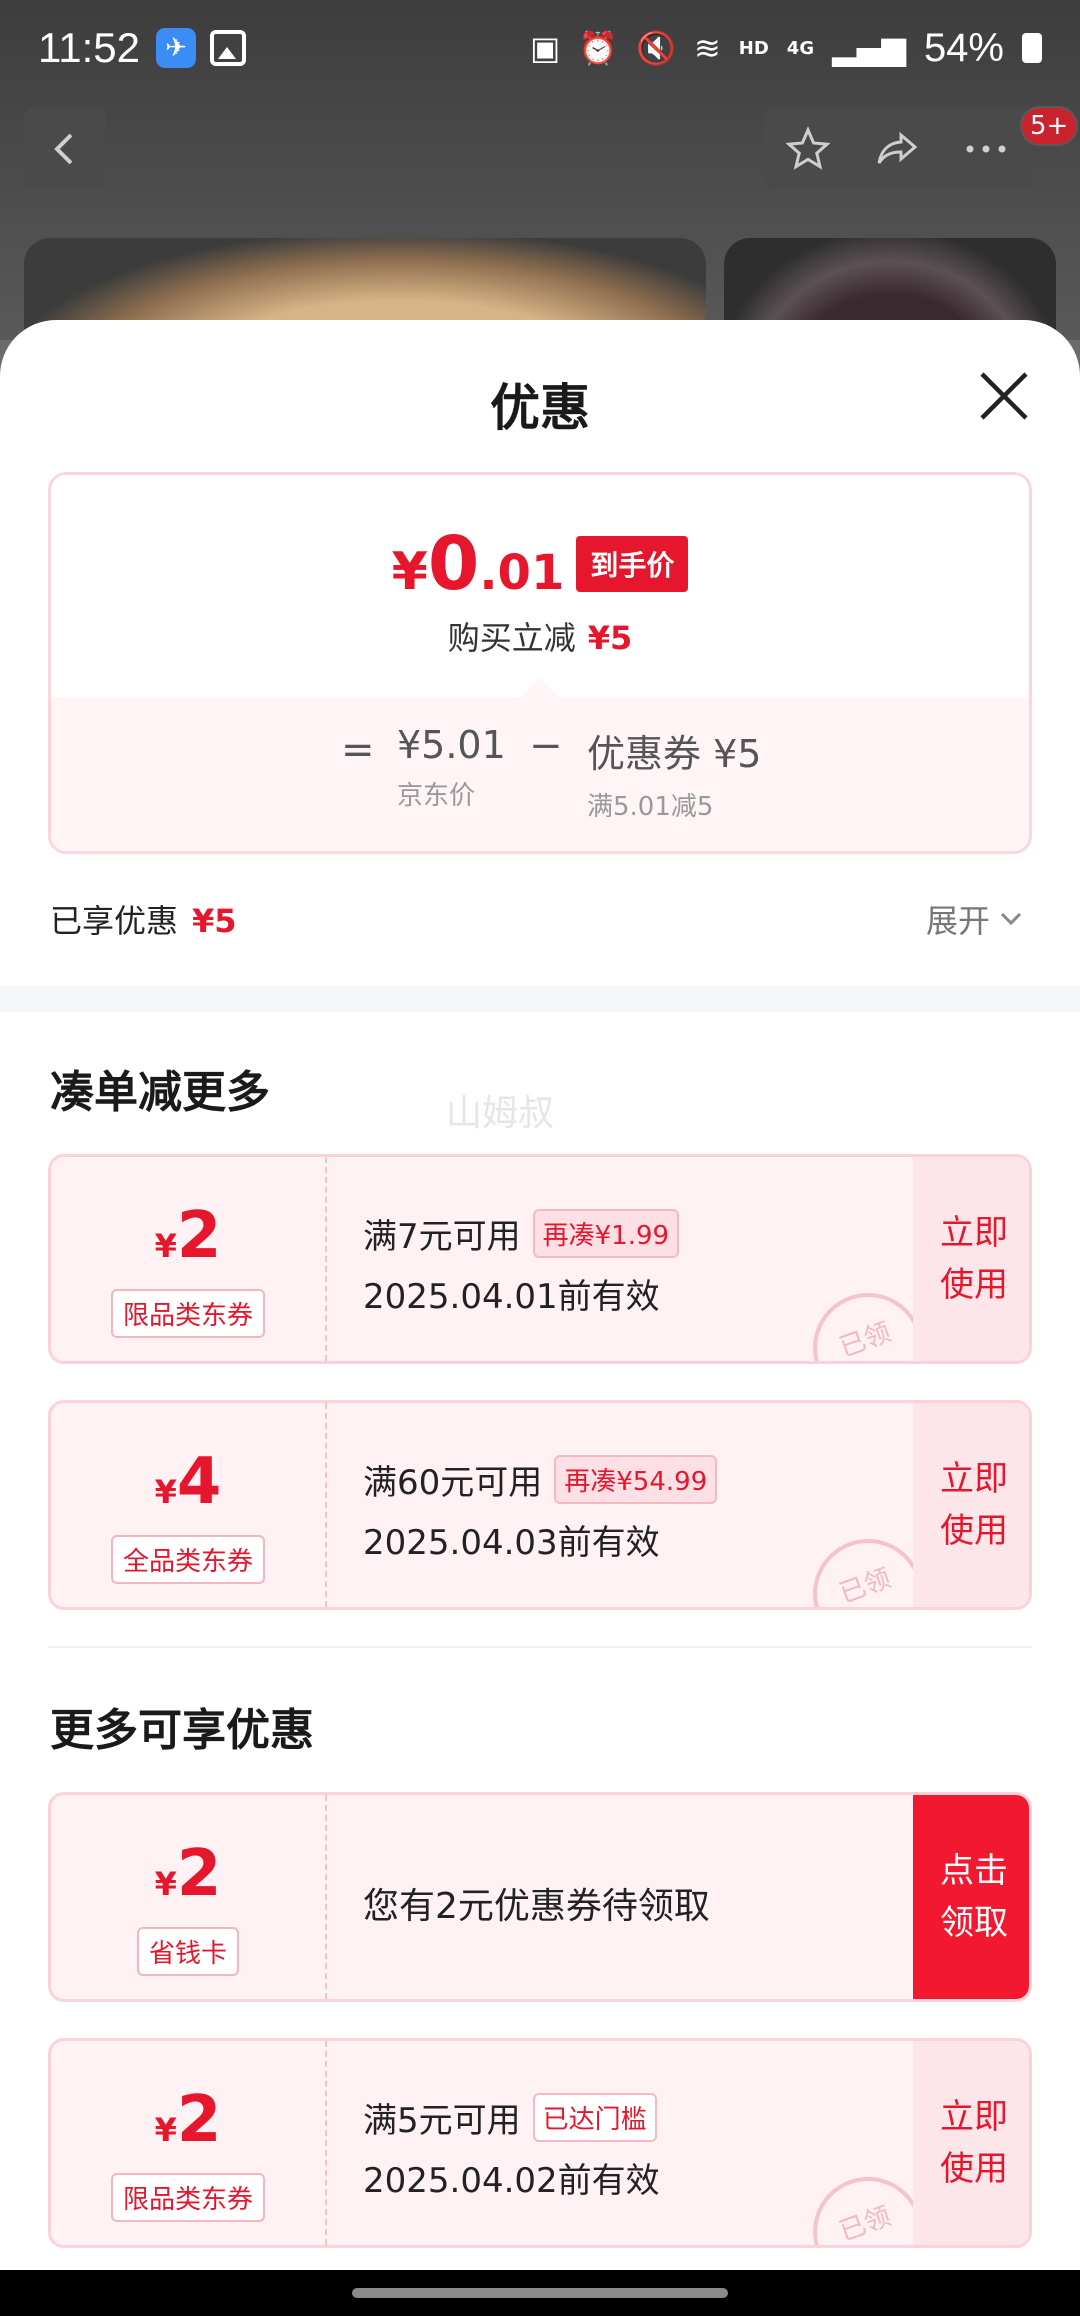 This screenshot has width=1080, height=2316. Describe the element at coordinates (610, 638) in the screenshot. I see `instant-discount-value: ¥5` at that location.